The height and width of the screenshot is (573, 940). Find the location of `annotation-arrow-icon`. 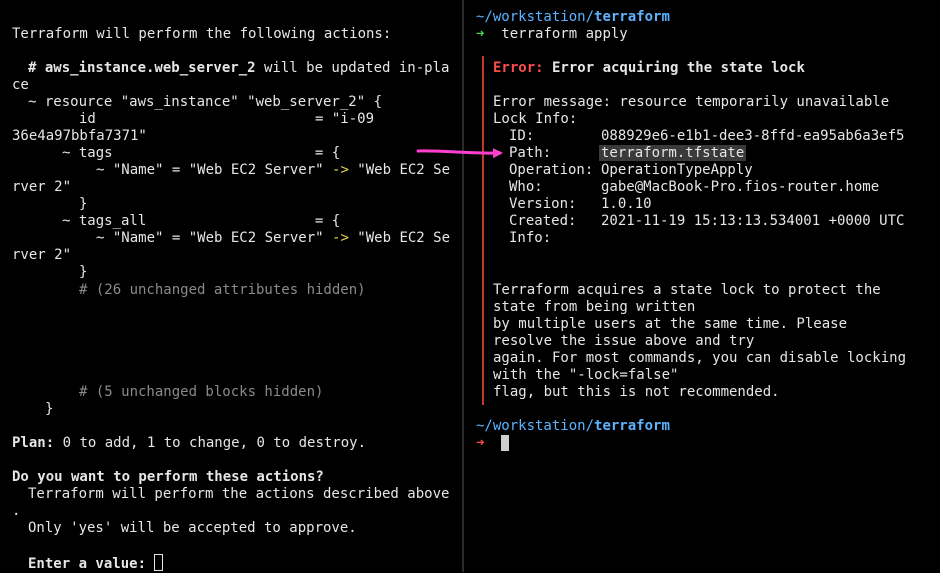

annotation-arrow-icon is located at coordinates (459, 153).